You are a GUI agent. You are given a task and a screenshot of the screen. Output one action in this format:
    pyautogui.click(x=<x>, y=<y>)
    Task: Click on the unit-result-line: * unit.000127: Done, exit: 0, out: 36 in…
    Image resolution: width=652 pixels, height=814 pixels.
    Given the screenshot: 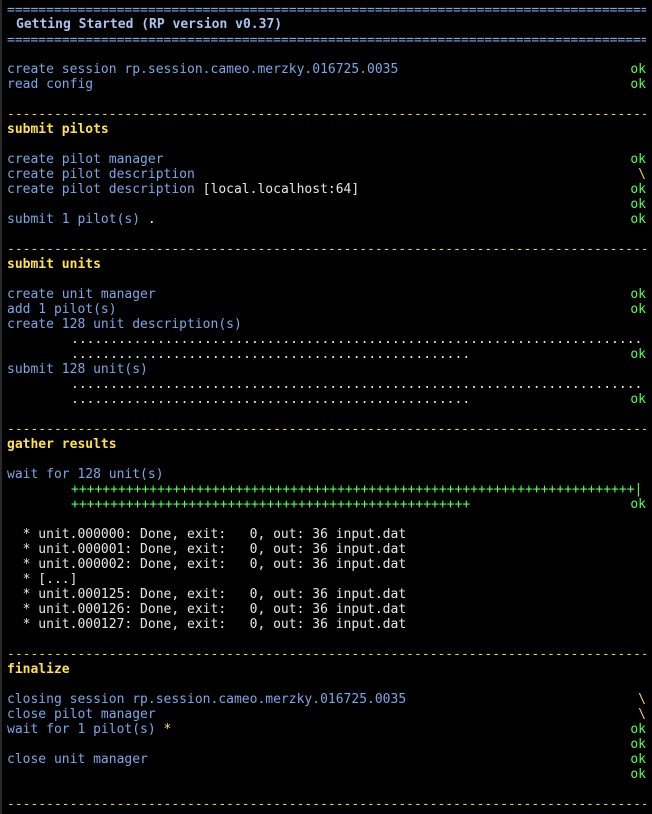 What is the action you would take?
    pyautogui.click(x=207, y=624)
    